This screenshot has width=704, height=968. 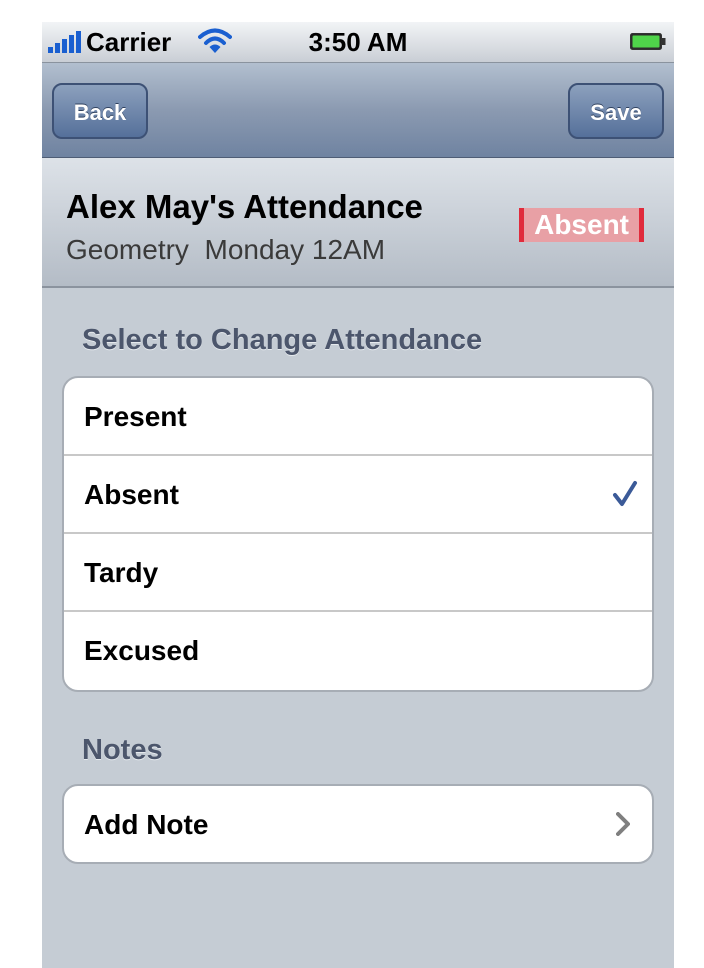 What do you see at coordinates (100, 111) in the screenshot?
I see `back-button: Back` at bounding box center [100, 111].